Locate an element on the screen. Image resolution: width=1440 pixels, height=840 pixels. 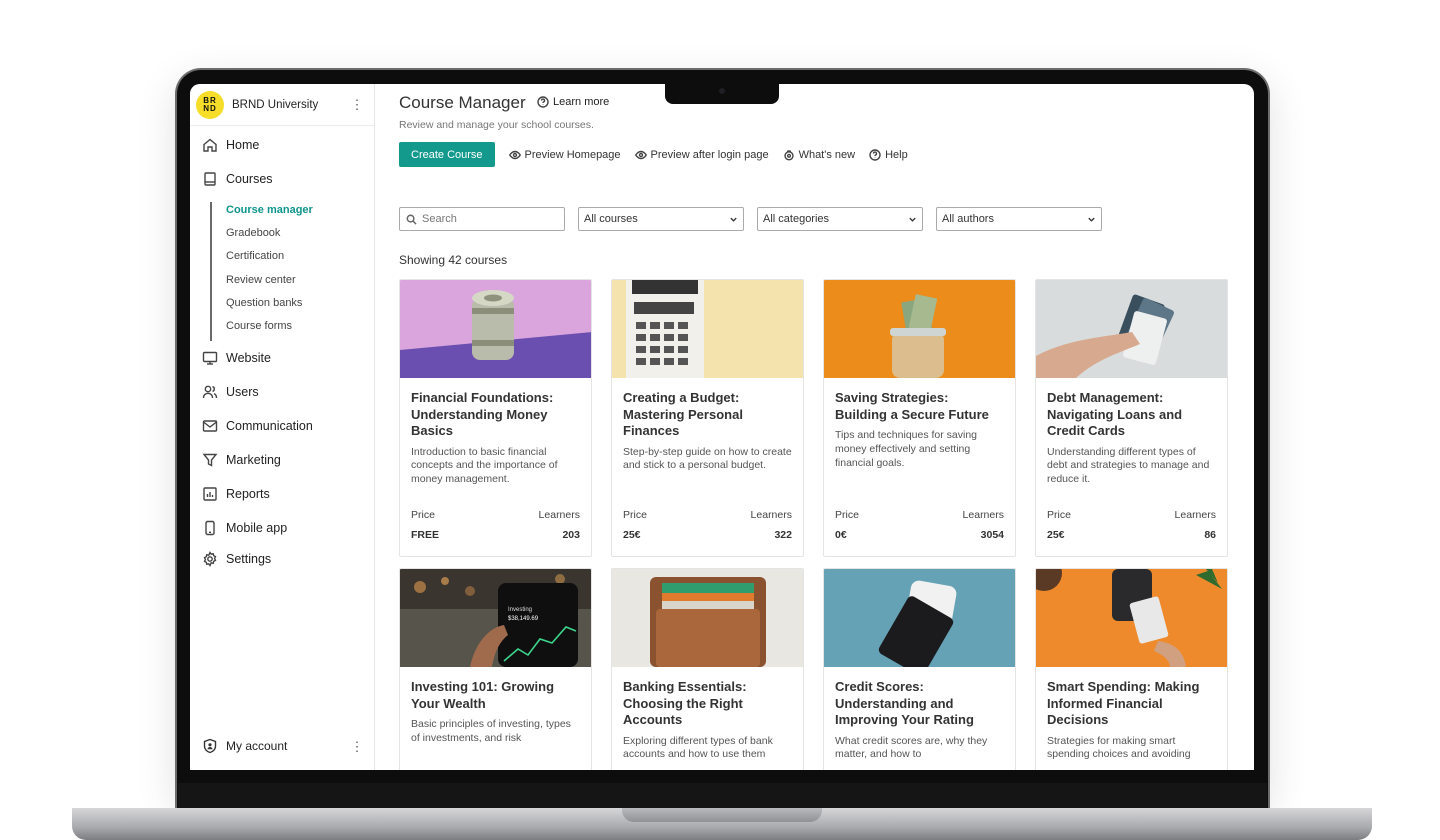
subnav-question-banks: Question banks is located at coordinates (269, 306).